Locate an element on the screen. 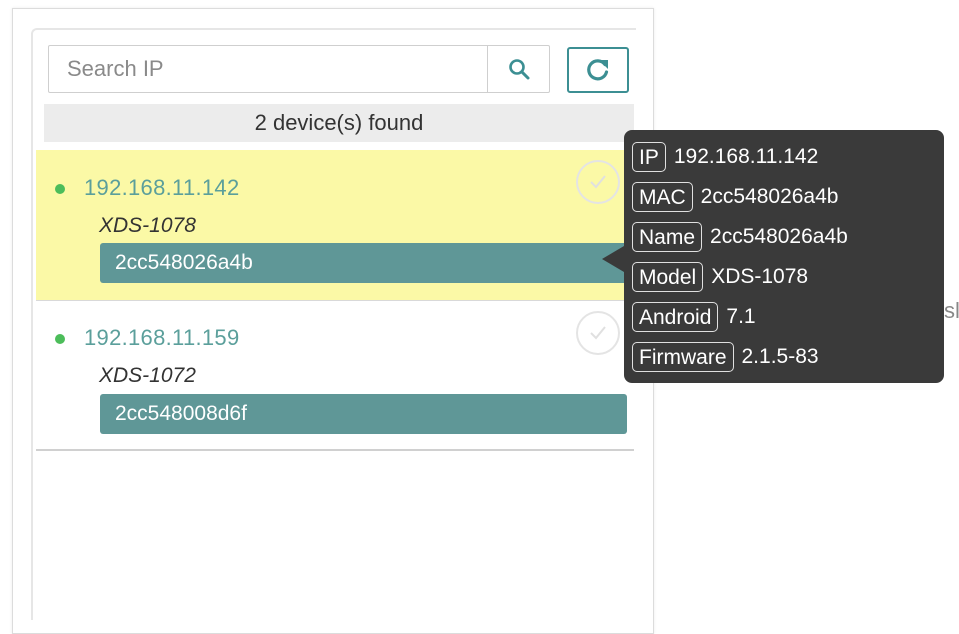 The width and height of the screenshot is (959, 634). tooltip-value: XDS-1078 is located at coordinates (760, 276).